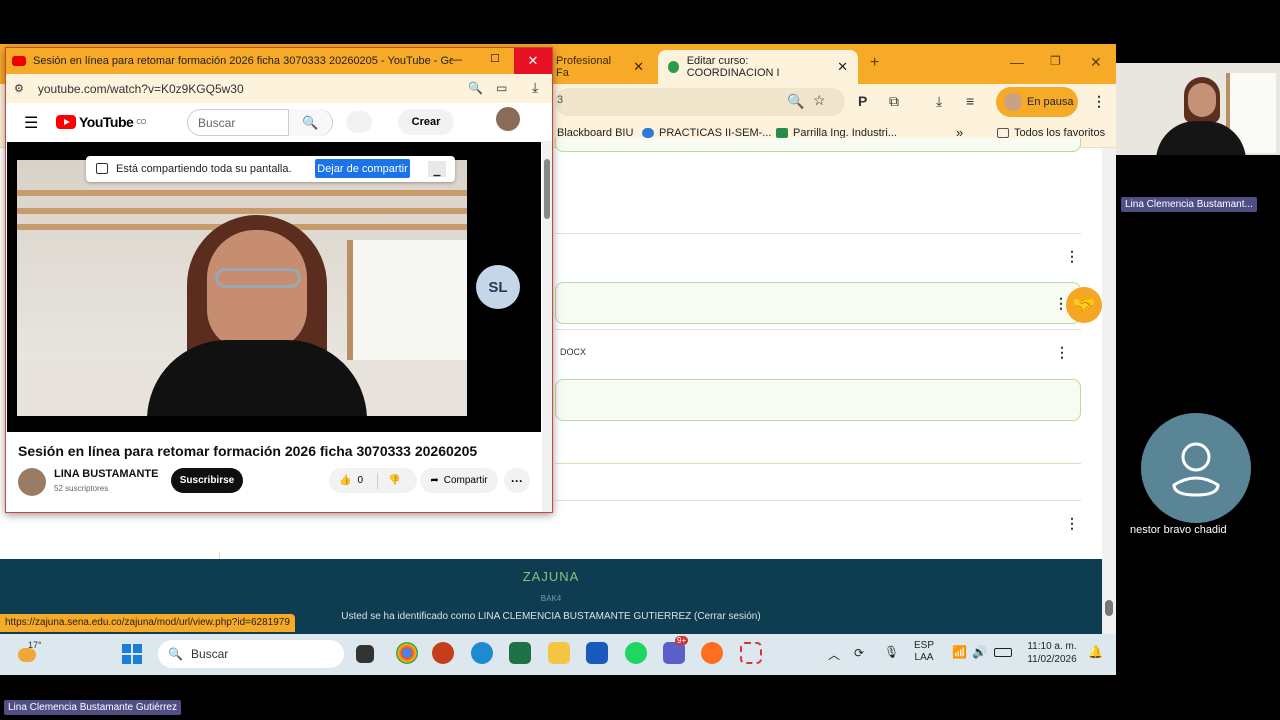  What do you see at coordinates (508, 119) in the screenshot?
I see `account-avatar` at bounding box center [508, 119].